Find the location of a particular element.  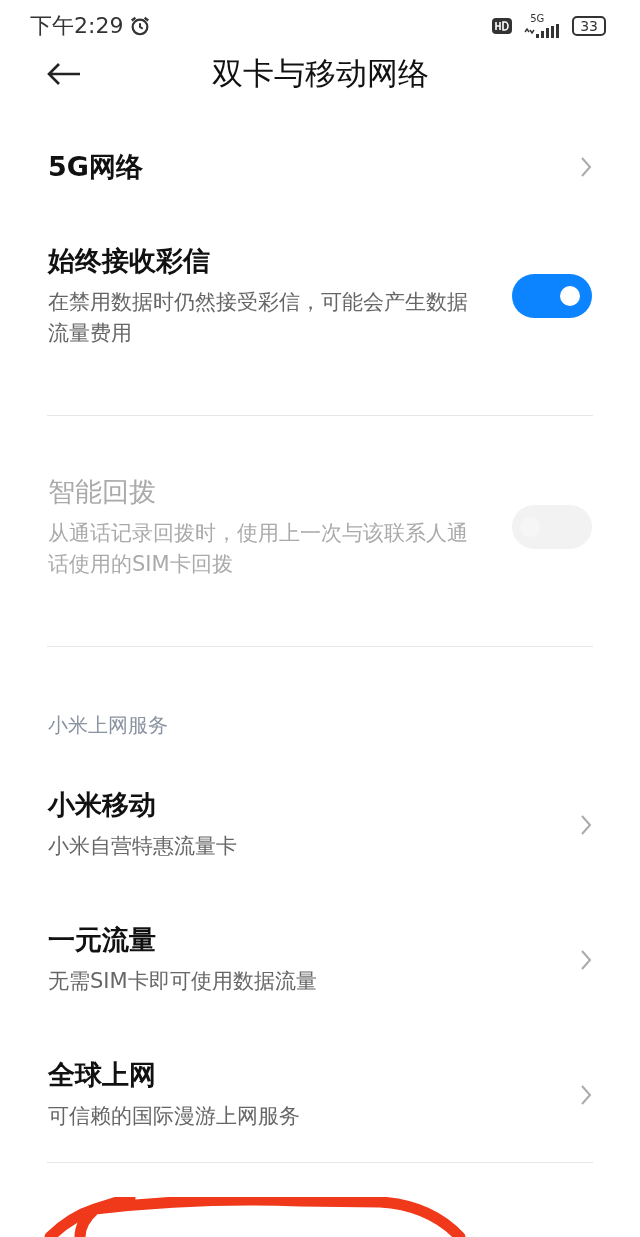

item-subtitle: 在禁用数据时仍然接受彩信，可能会产生数据流量费用 is located at coordinates (258, 317).